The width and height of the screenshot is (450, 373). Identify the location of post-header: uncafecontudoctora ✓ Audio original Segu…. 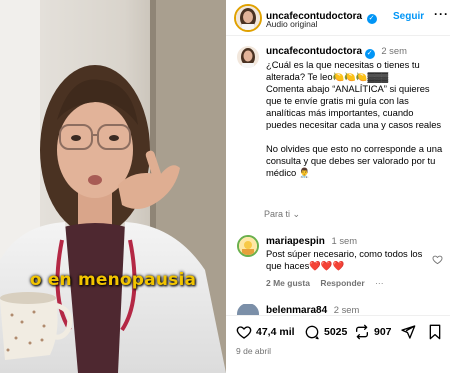
(338, 18).